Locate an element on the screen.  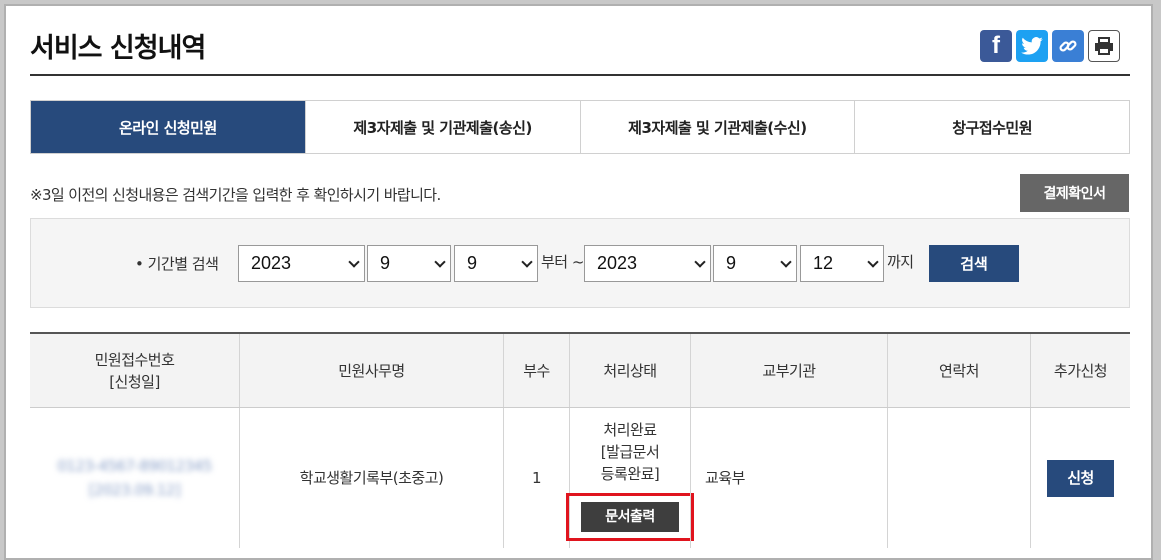
apply-button: 신청 is located at coordinates (1080, 478).